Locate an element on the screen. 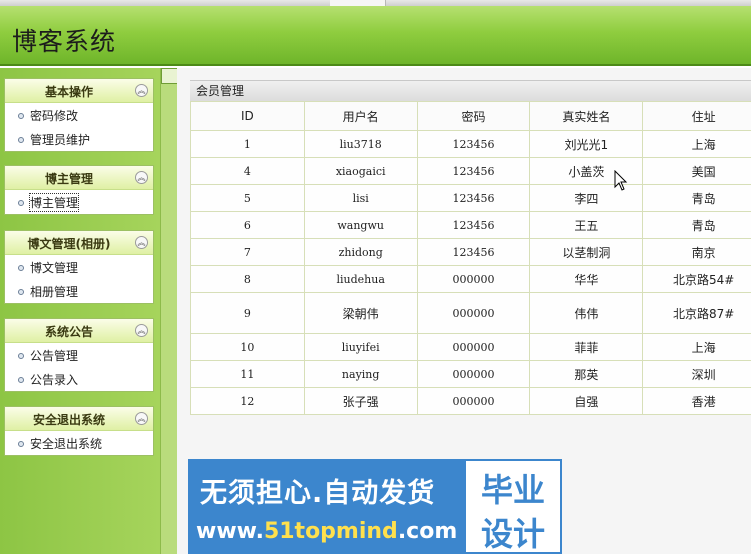  menu-group-header: 安全退出系统 ︽ is located at coordinates (79, 419).